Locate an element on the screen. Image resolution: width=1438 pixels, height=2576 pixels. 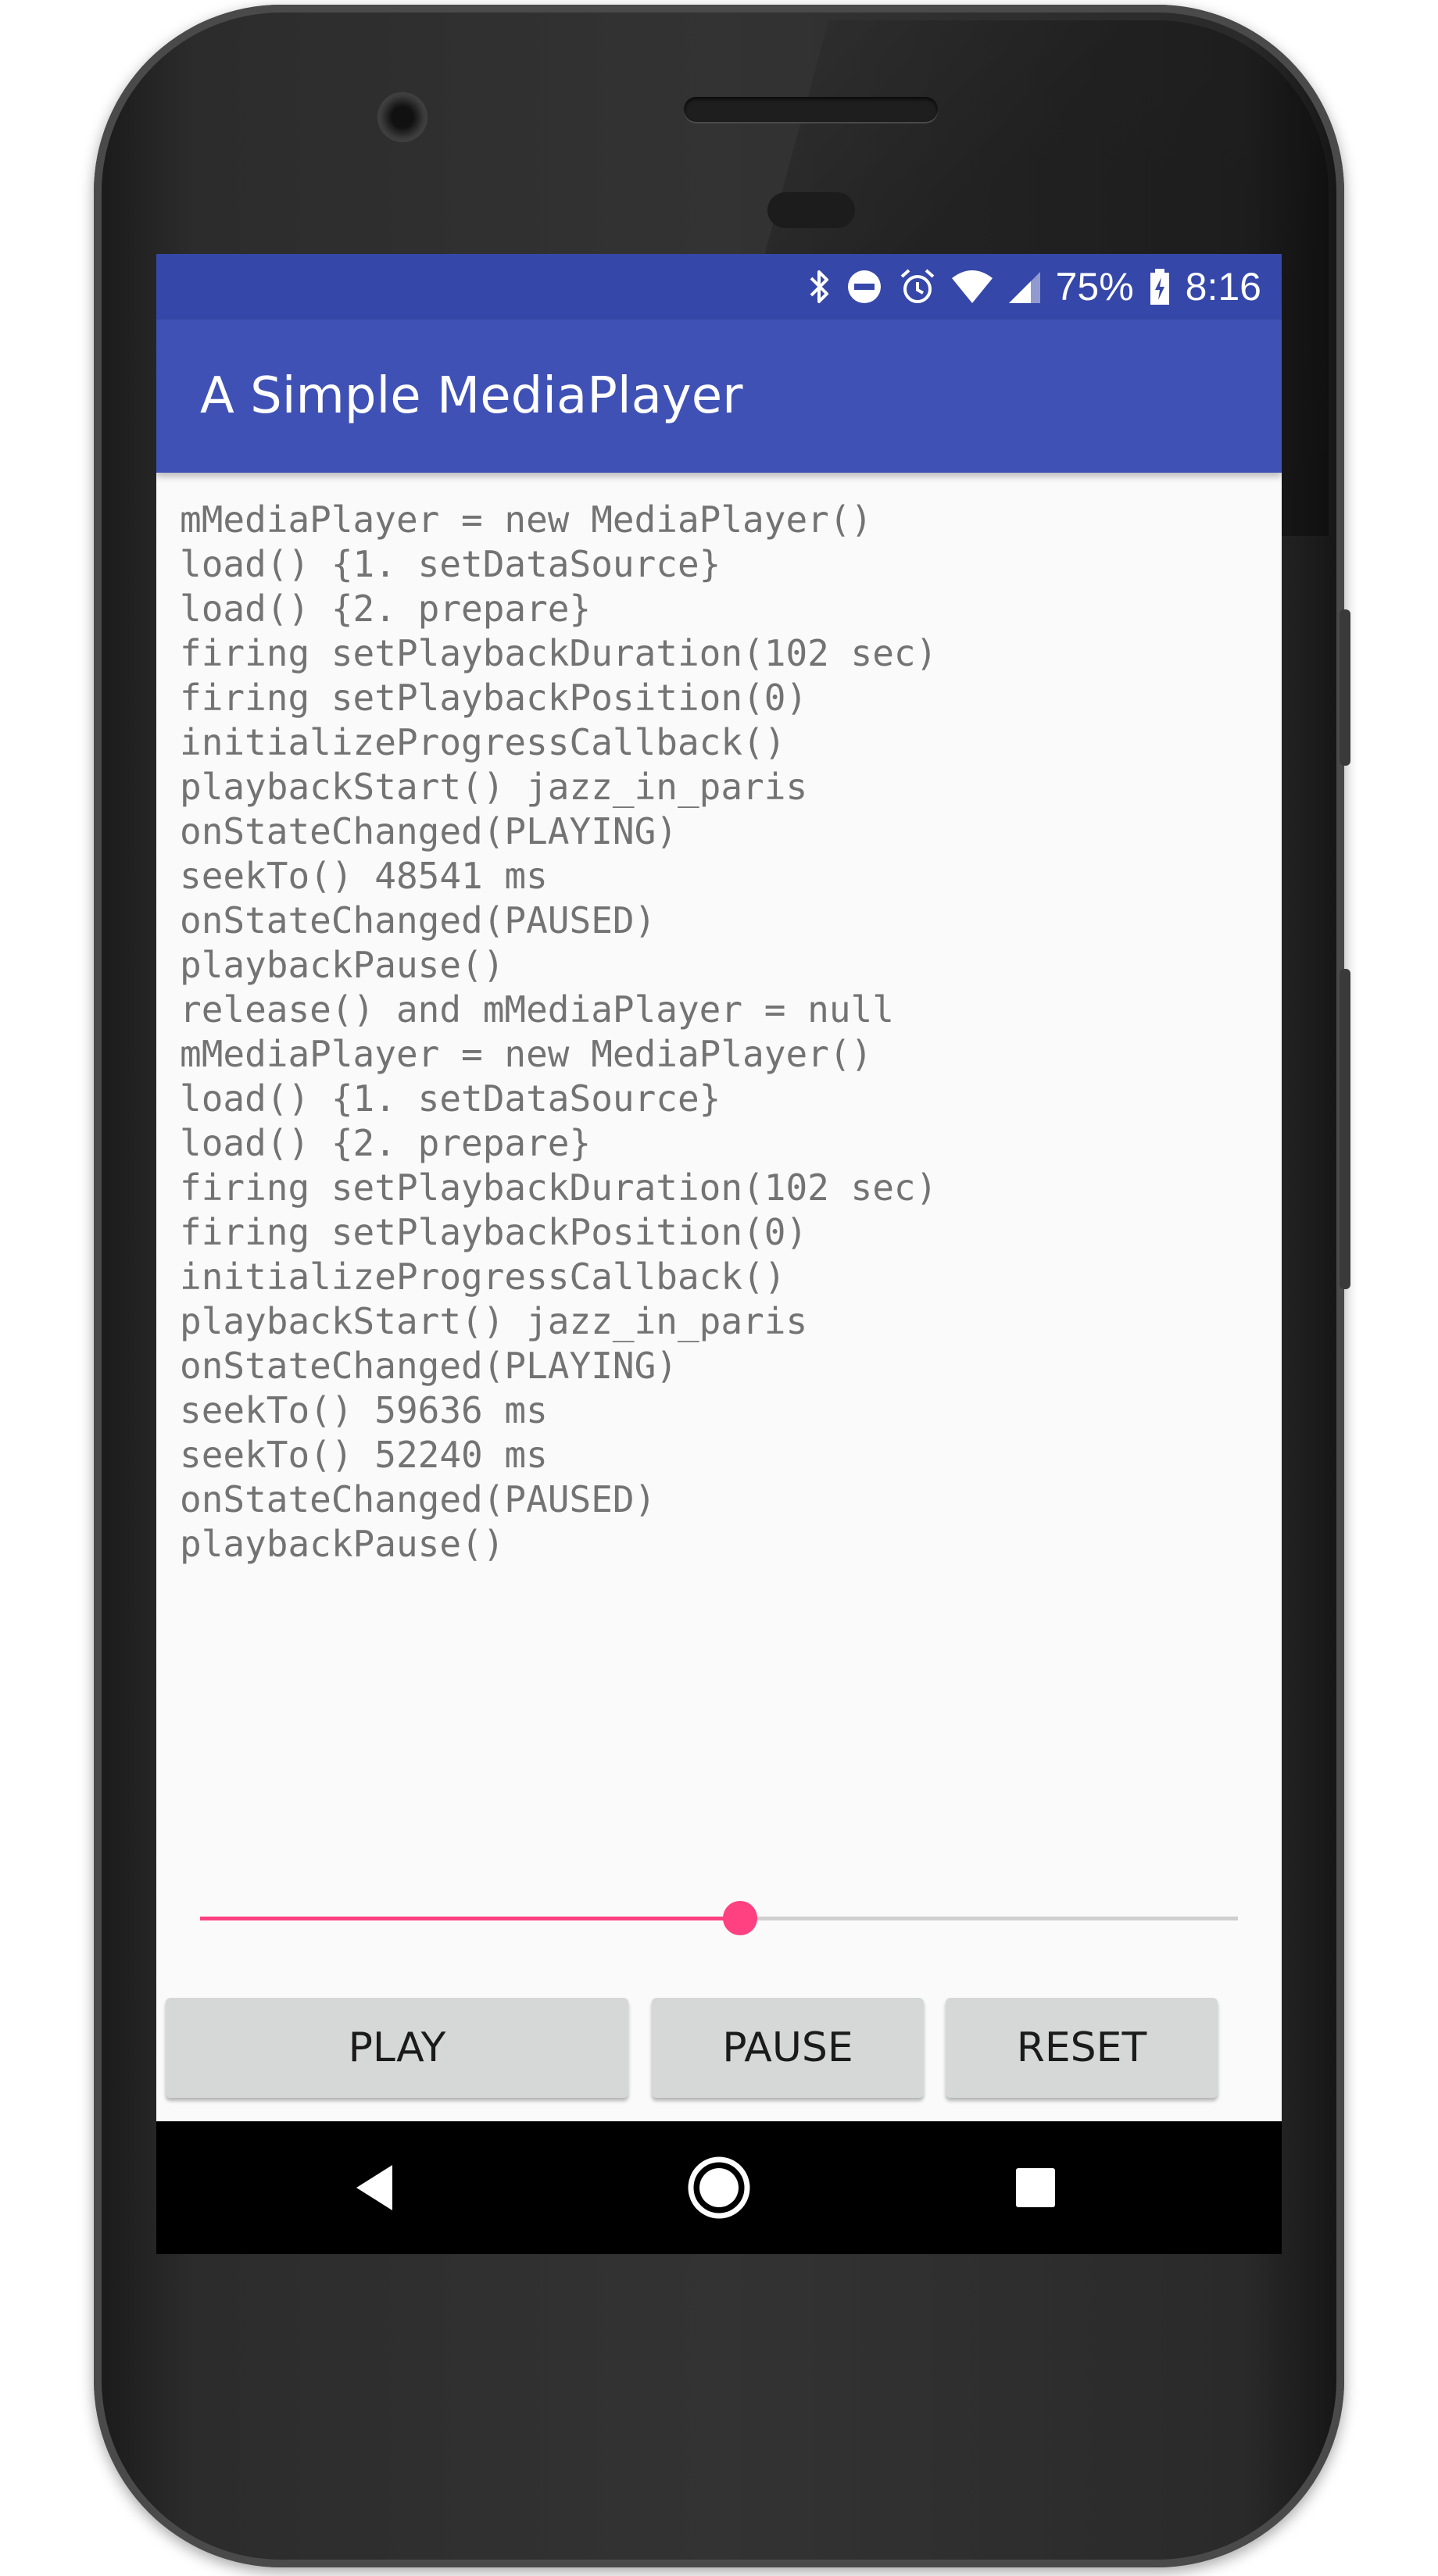
status-icons: 75% 8:16 is located at coordinates (1034, 287).